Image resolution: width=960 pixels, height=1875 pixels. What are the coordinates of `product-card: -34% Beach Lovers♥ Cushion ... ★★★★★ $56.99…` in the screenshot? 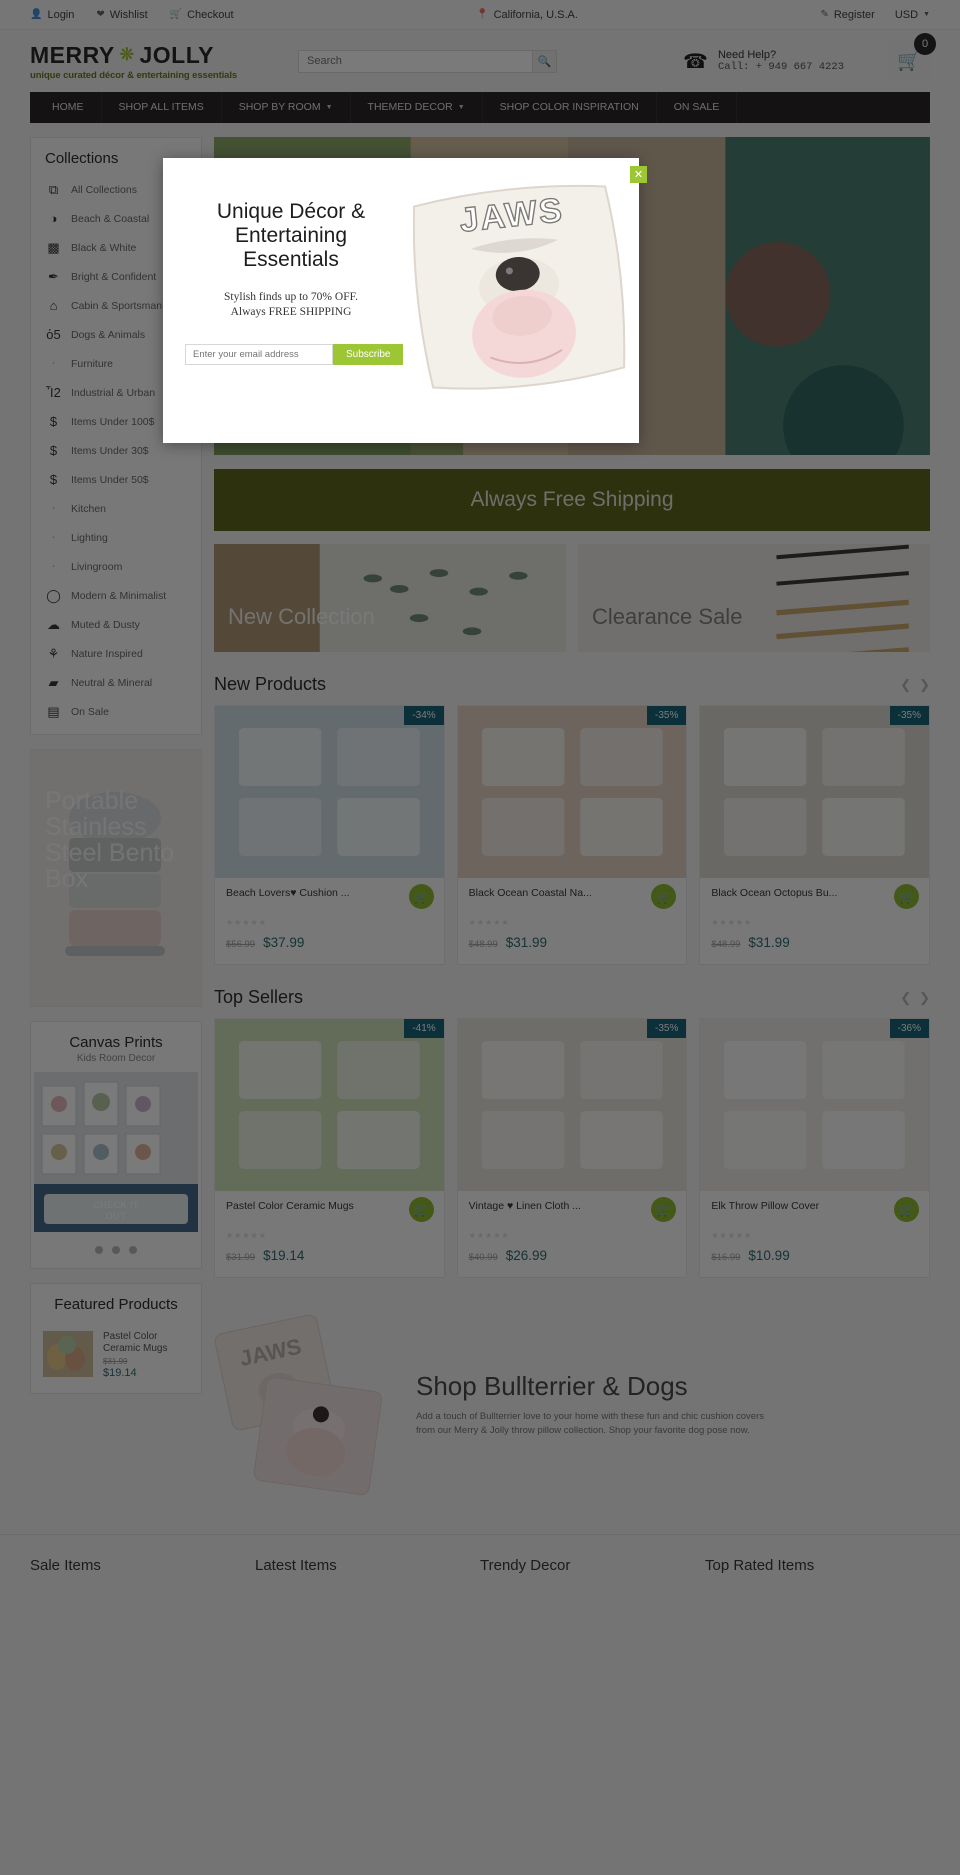 It's located at (329, 835).